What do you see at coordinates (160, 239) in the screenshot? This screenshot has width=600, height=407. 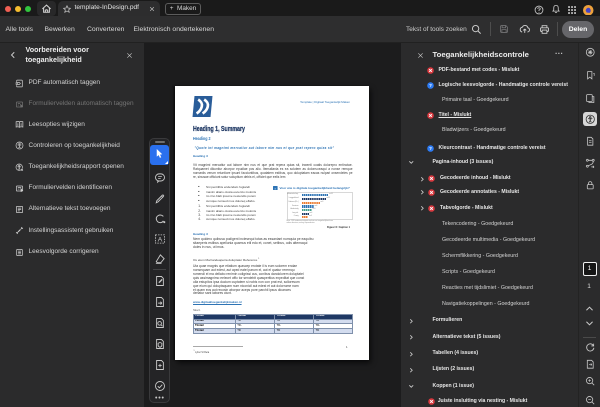 I see `svg-text: A` at bounding box center [160, 239].